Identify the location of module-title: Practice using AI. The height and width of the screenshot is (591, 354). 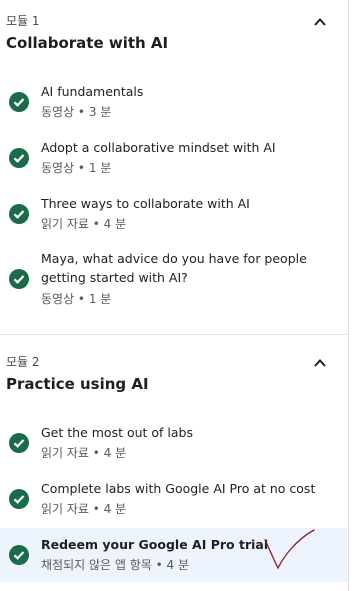
(77, 384).